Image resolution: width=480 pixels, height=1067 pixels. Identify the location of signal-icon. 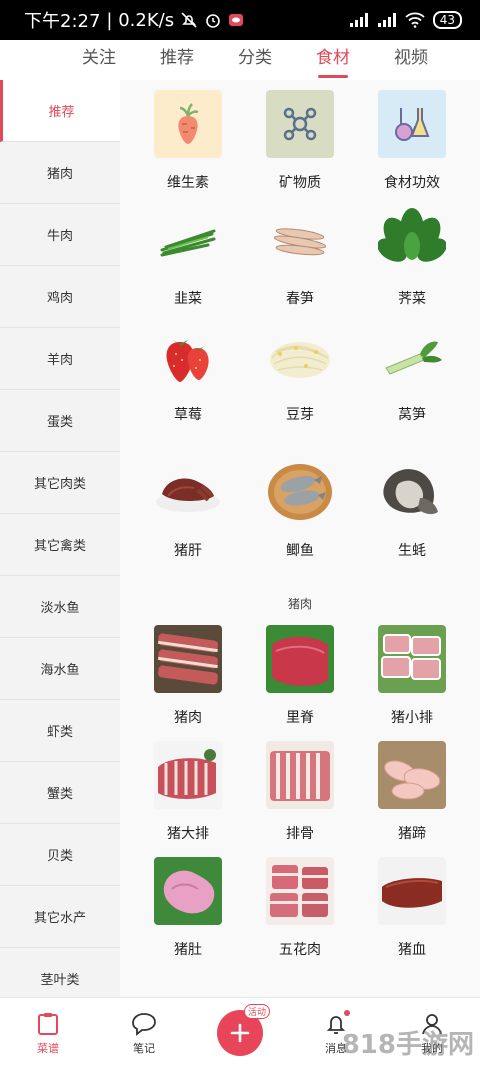
(359, 20).